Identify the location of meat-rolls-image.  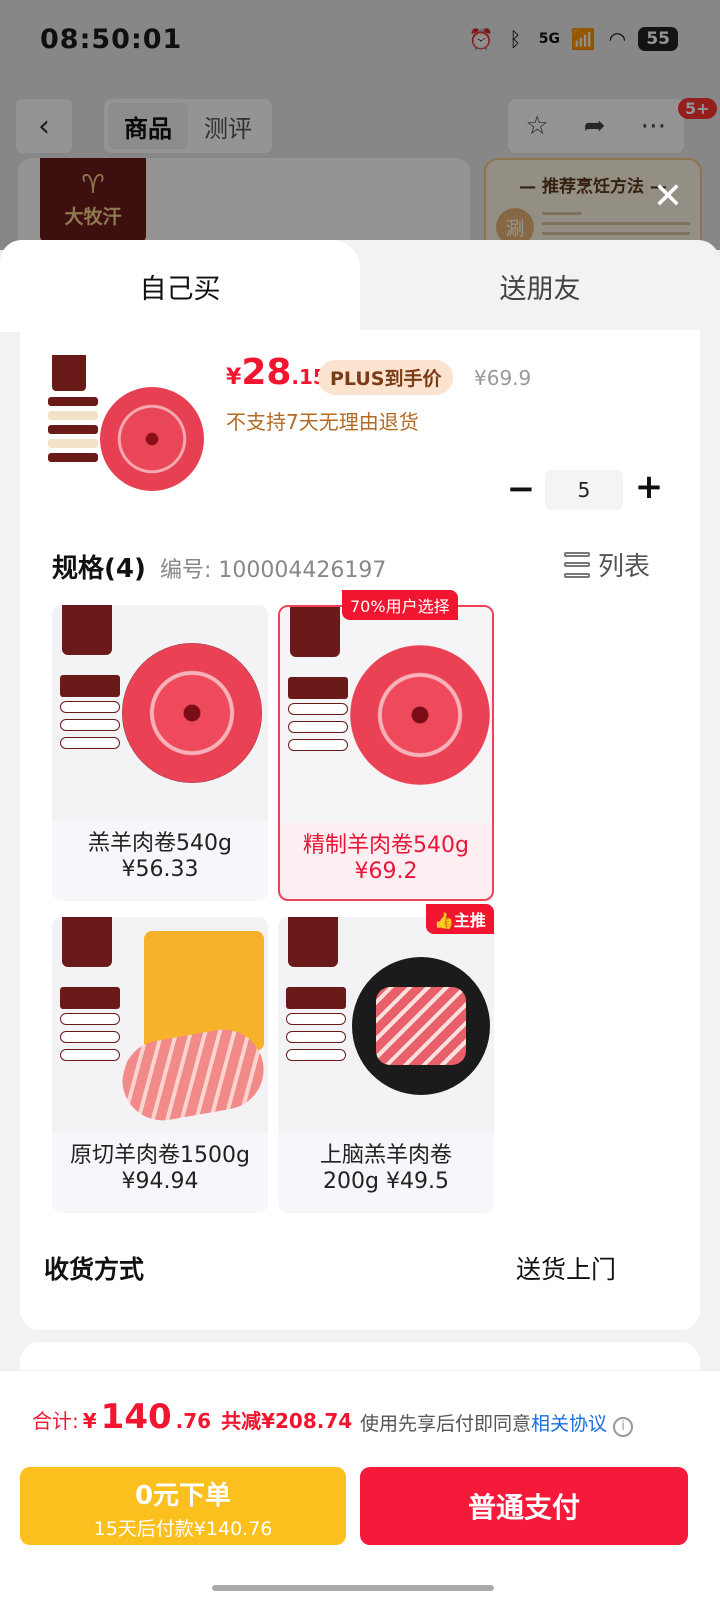
(192, 1075).